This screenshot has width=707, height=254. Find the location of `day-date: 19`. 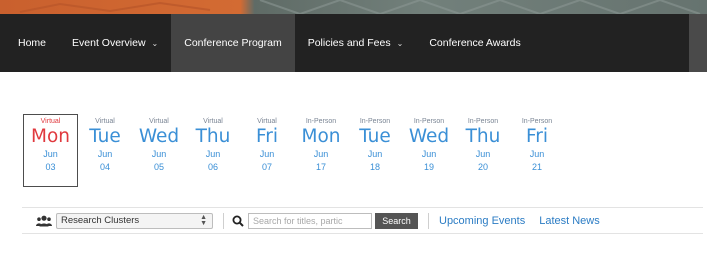

day-date: 19 is located at coordinates (428, 167).